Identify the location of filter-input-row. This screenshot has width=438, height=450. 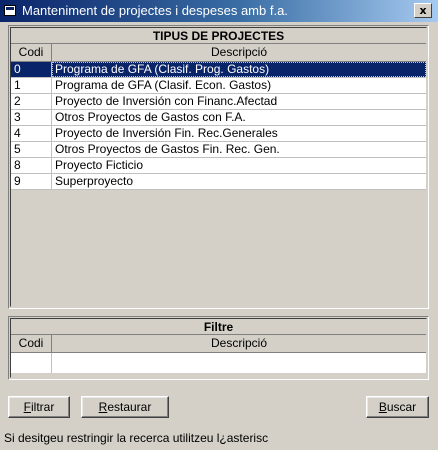
(218, 363).